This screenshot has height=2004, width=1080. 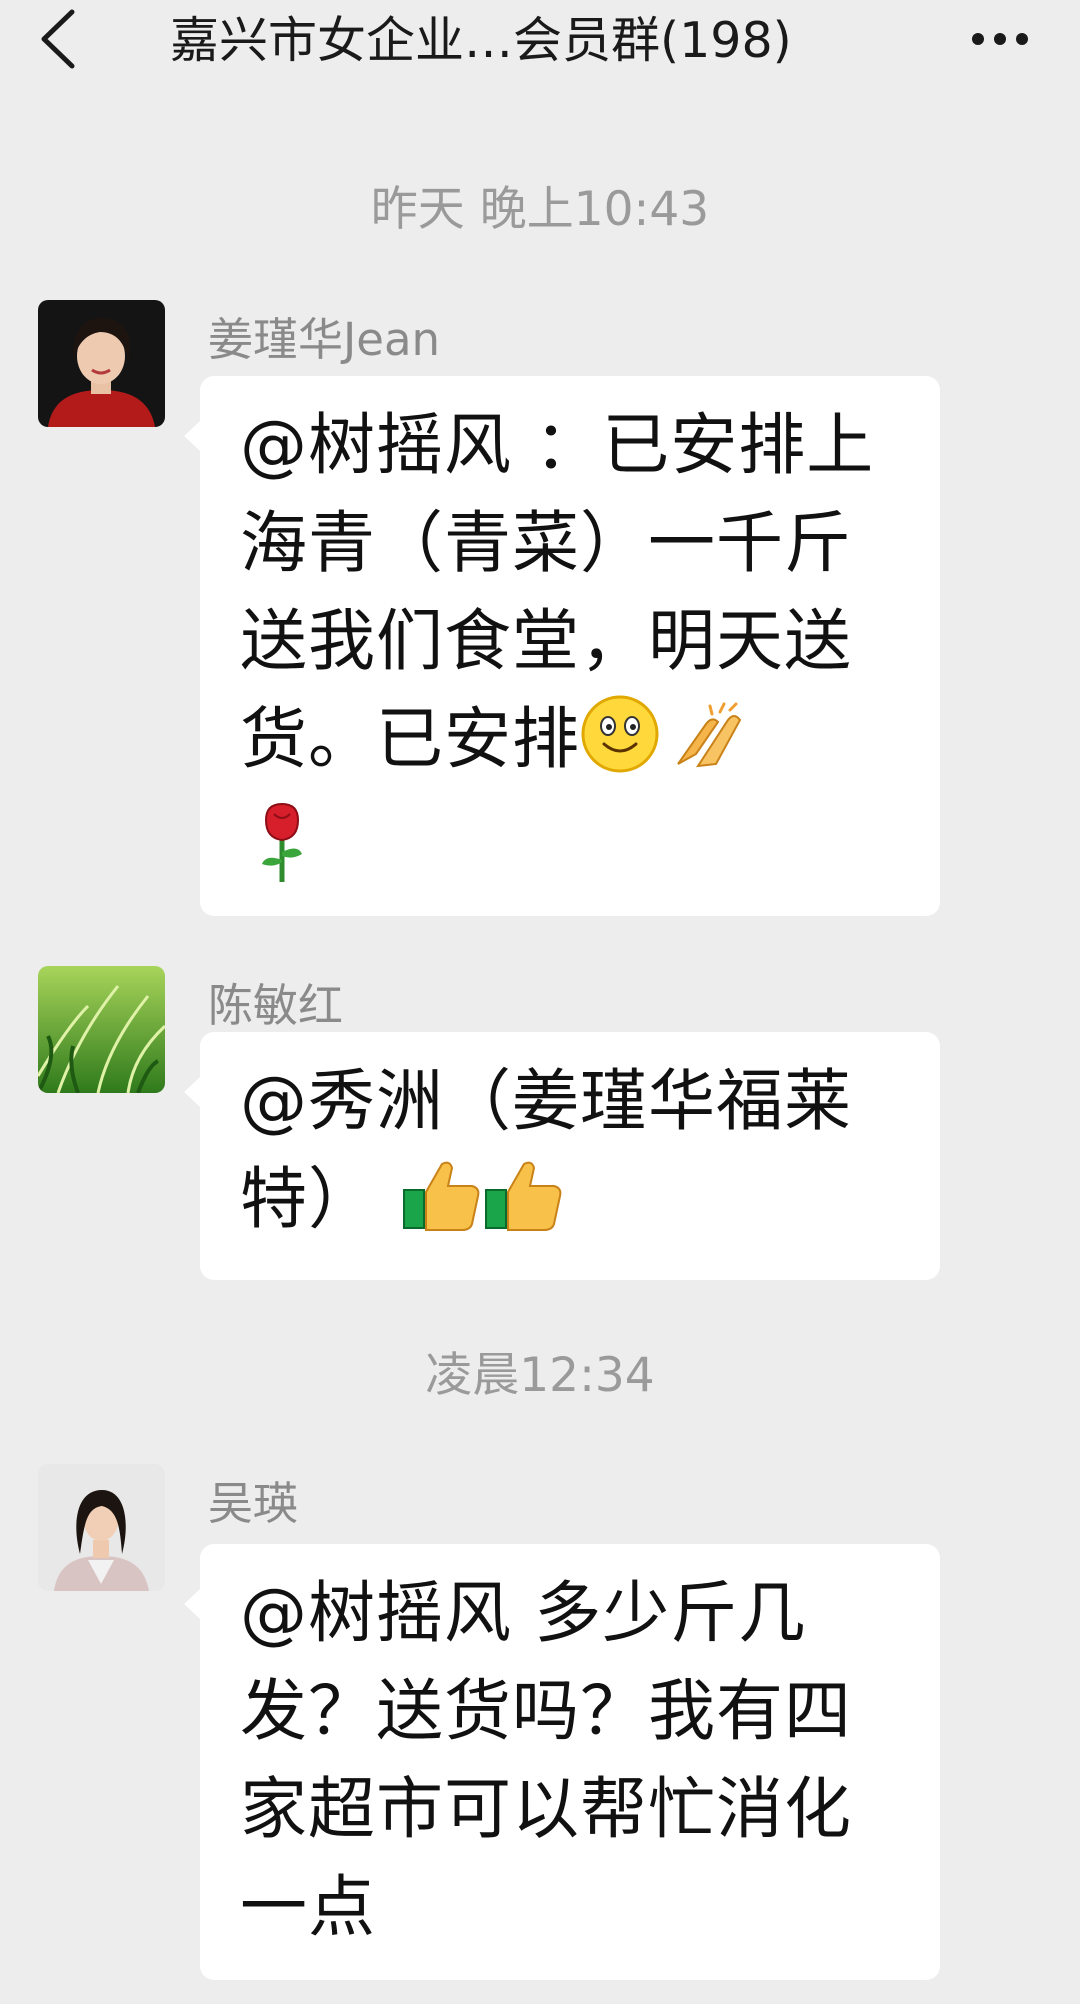 I want to click on chat-title: 嘉兴市女企业…会员群(198), so click(x=481, y=40).